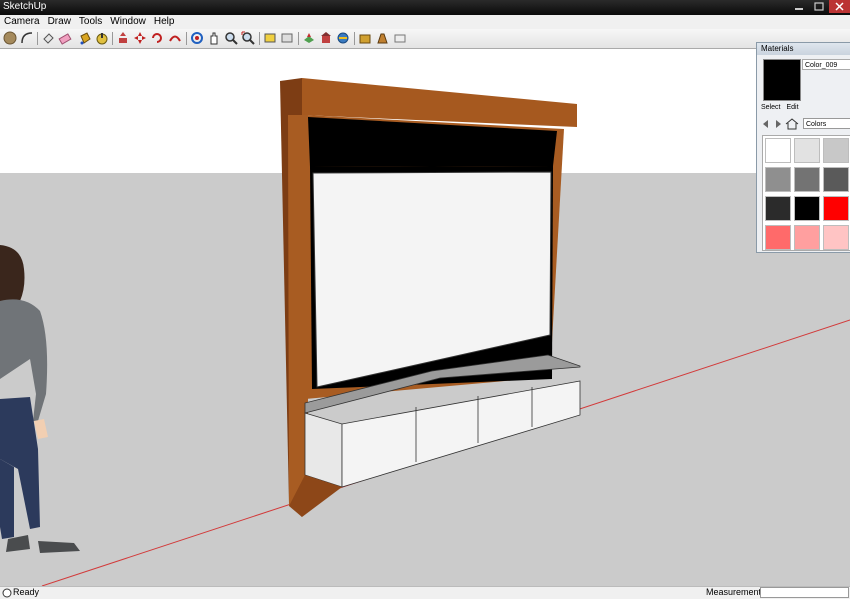 This screenshot has width=850, height=599. Describe the element at coordinates (770, 107) in the screenshot. I see `tab-select: Select` at that location.